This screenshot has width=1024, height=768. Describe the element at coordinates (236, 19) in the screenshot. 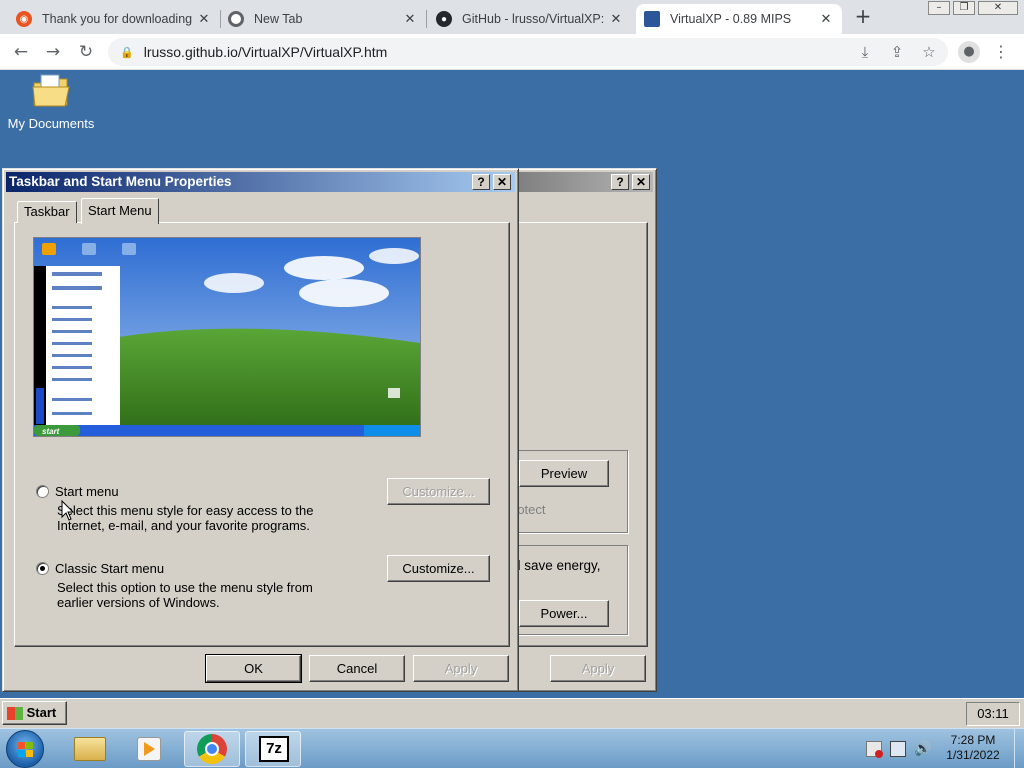

I see `chrome-icon` at that location.